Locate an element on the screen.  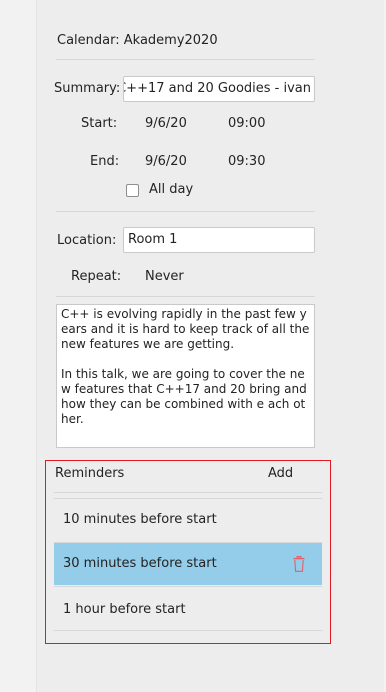
start-label: Start: is located at coordinates (99, 123).